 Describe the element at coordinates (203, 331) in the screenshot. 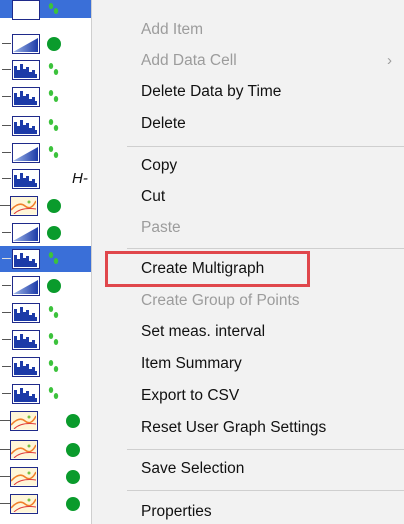

I see `menu-item-label: Set meas. interval` at that location.